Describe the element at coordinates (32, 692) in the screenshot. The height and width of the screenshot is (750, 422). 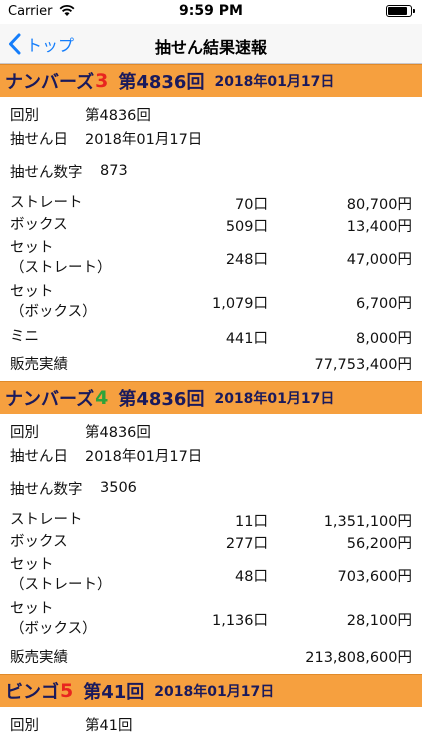
I see `game-name: ビンゴ` at that location.